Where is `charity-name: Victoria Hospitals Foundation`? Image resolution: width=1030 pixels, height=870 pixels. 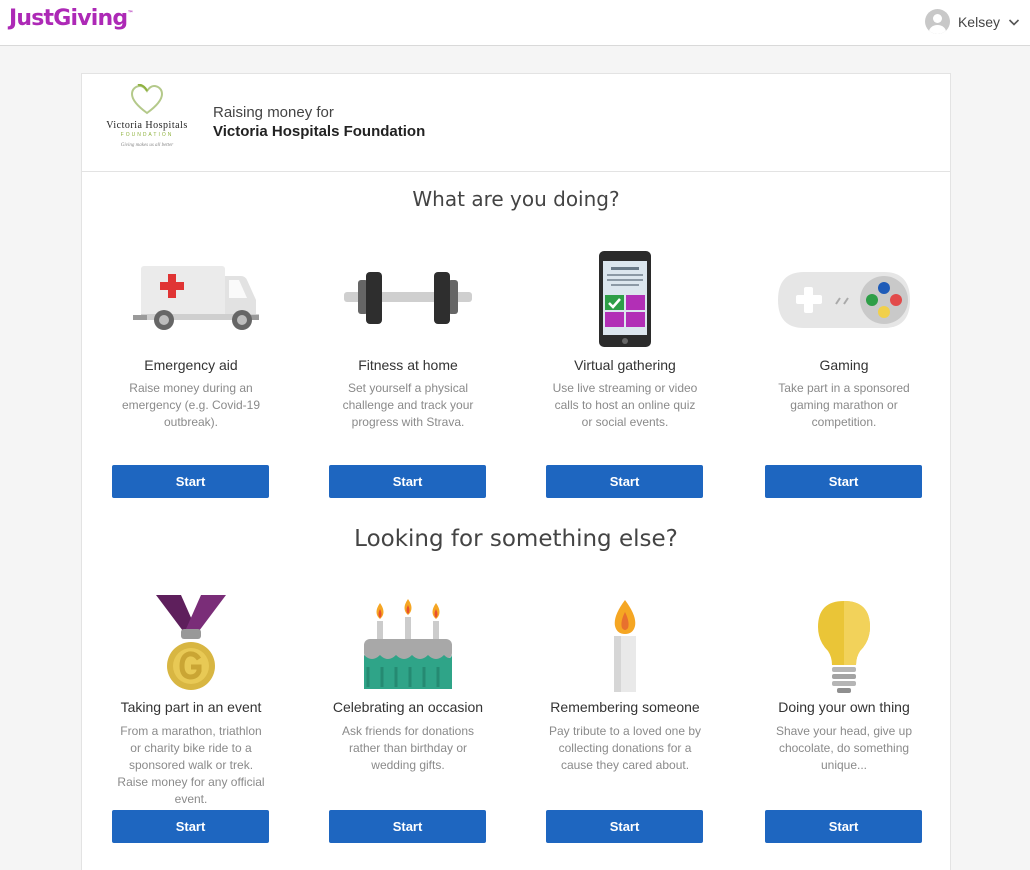 charity-name: Victoria Hospitals Foundation is located at coordinates (319, 131).